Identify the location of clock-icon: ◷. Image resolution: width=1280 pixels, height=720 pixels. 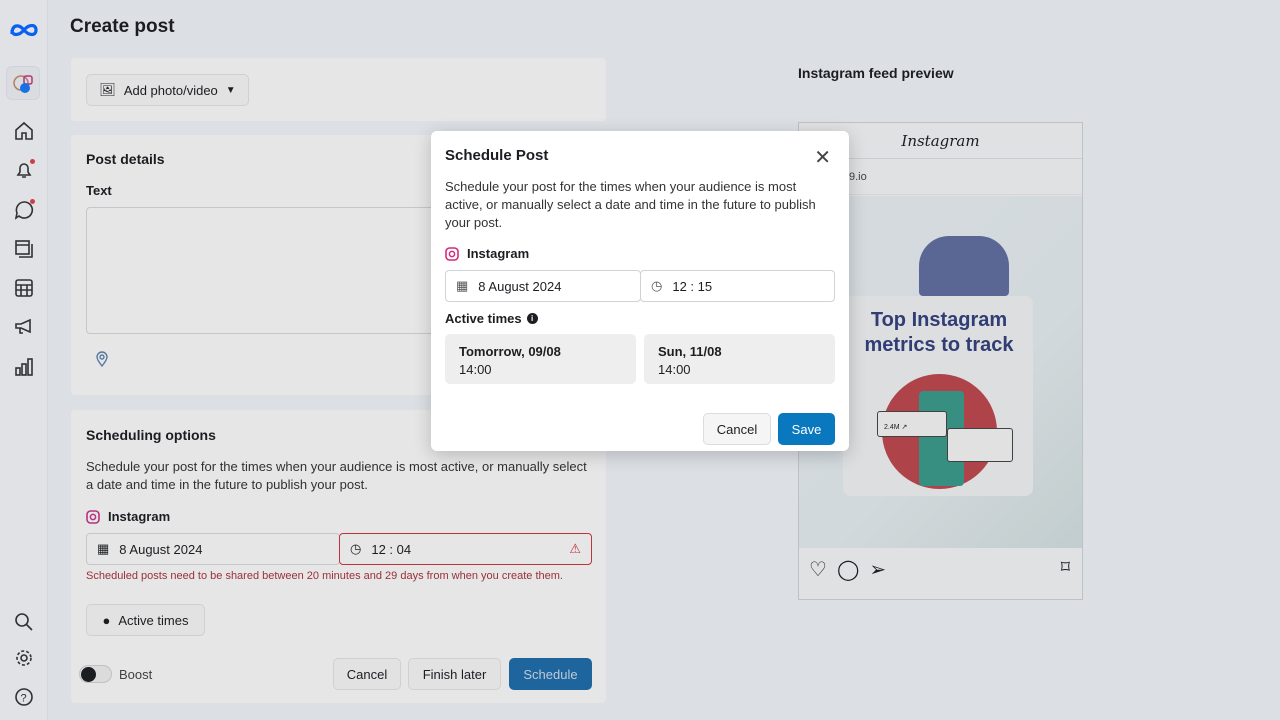
(657, 285).